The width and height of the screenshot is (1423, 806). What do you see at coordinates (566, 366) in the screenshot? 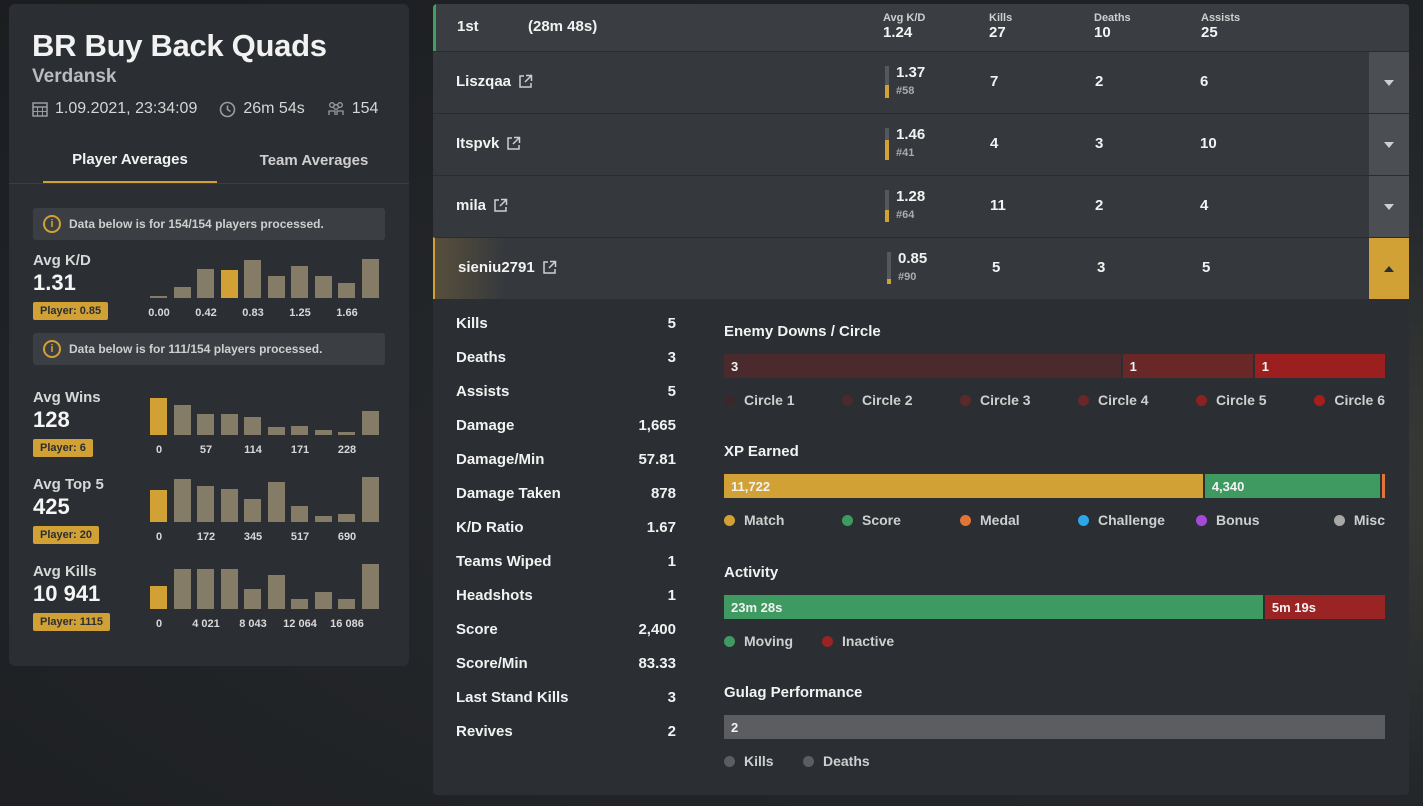
I see `detail-stat-row: Deaths 3` at bounding box center [566, 366].